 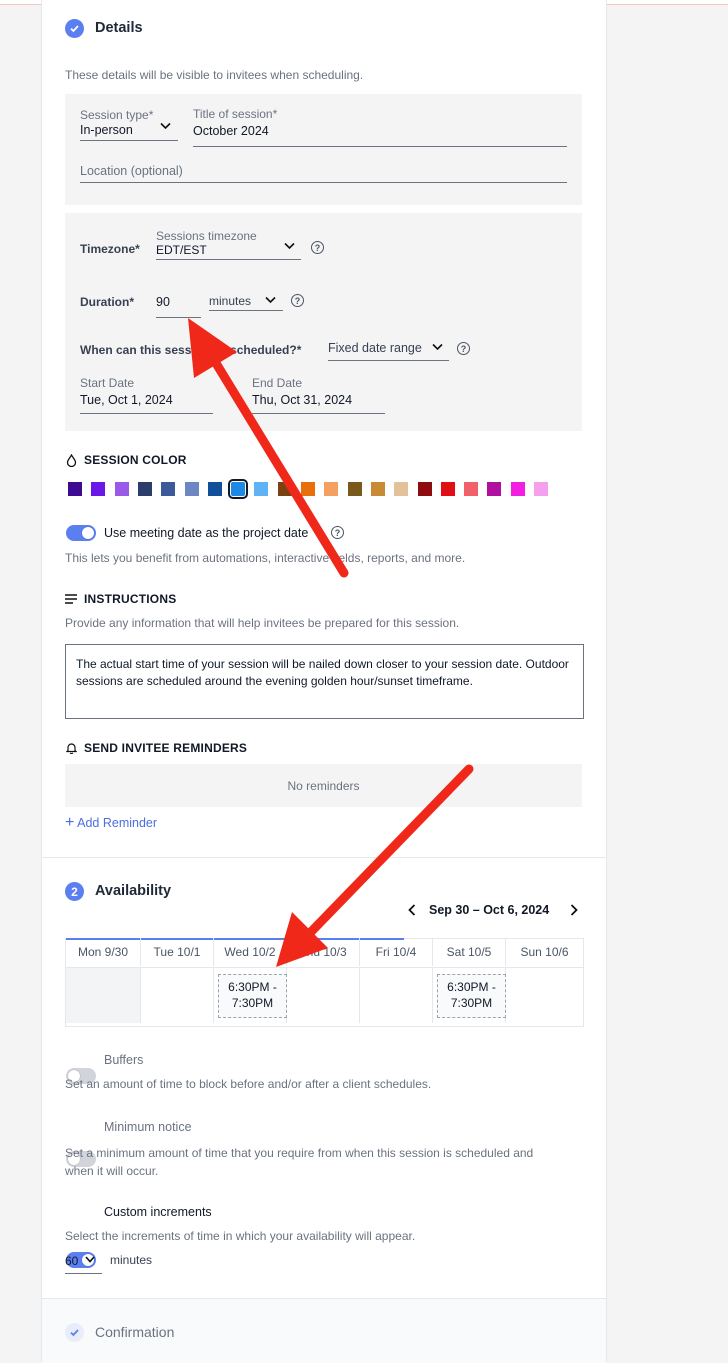 What do you see at coordinates (206, 236) in the screenshot?
I see `timezone-field-label: Sessions timezone` at bounding box center [206, 236].